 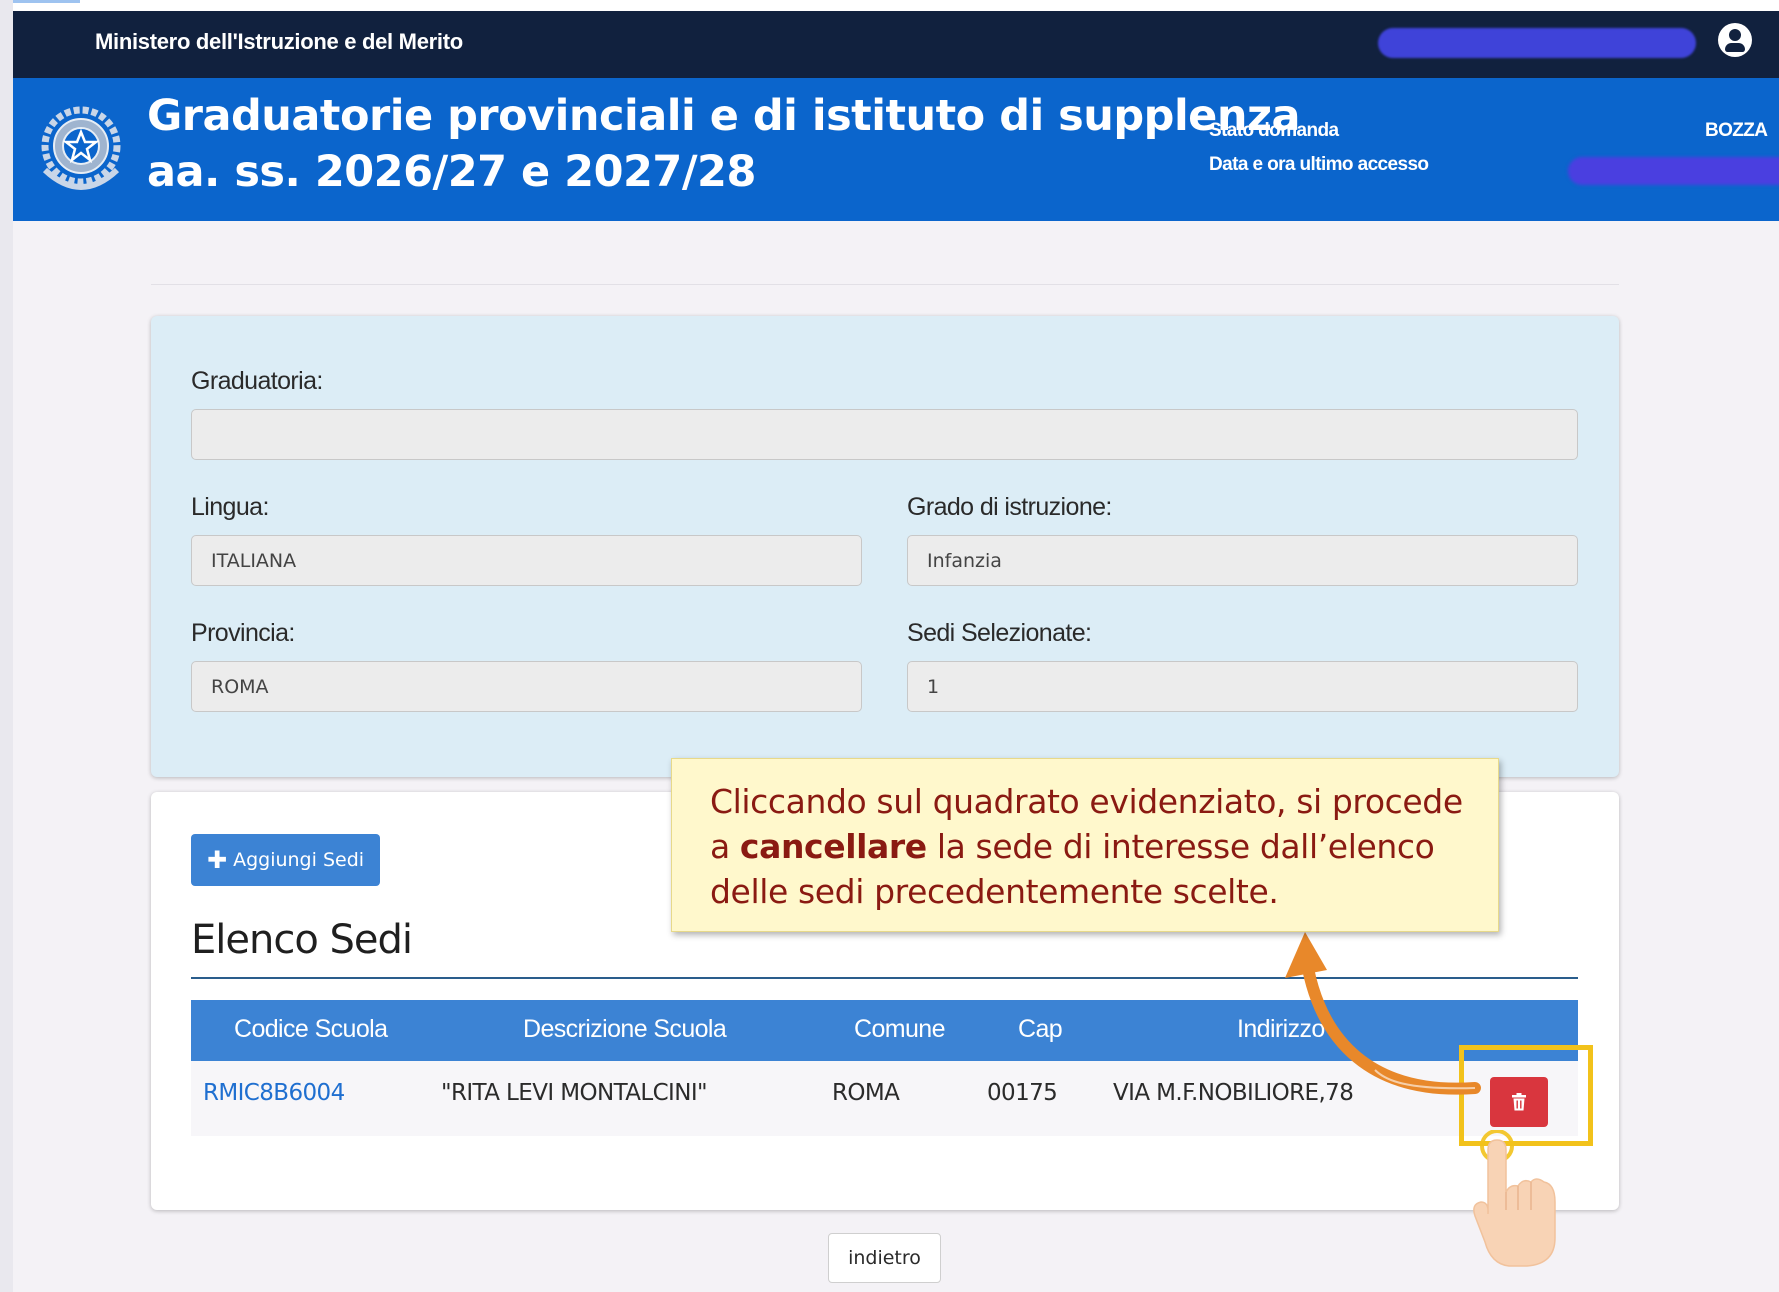 What do you see at coordinates (1383, 1013) in the screenshot?
I see `curved-arrow-icon` at bounding box center [1383, 1013].